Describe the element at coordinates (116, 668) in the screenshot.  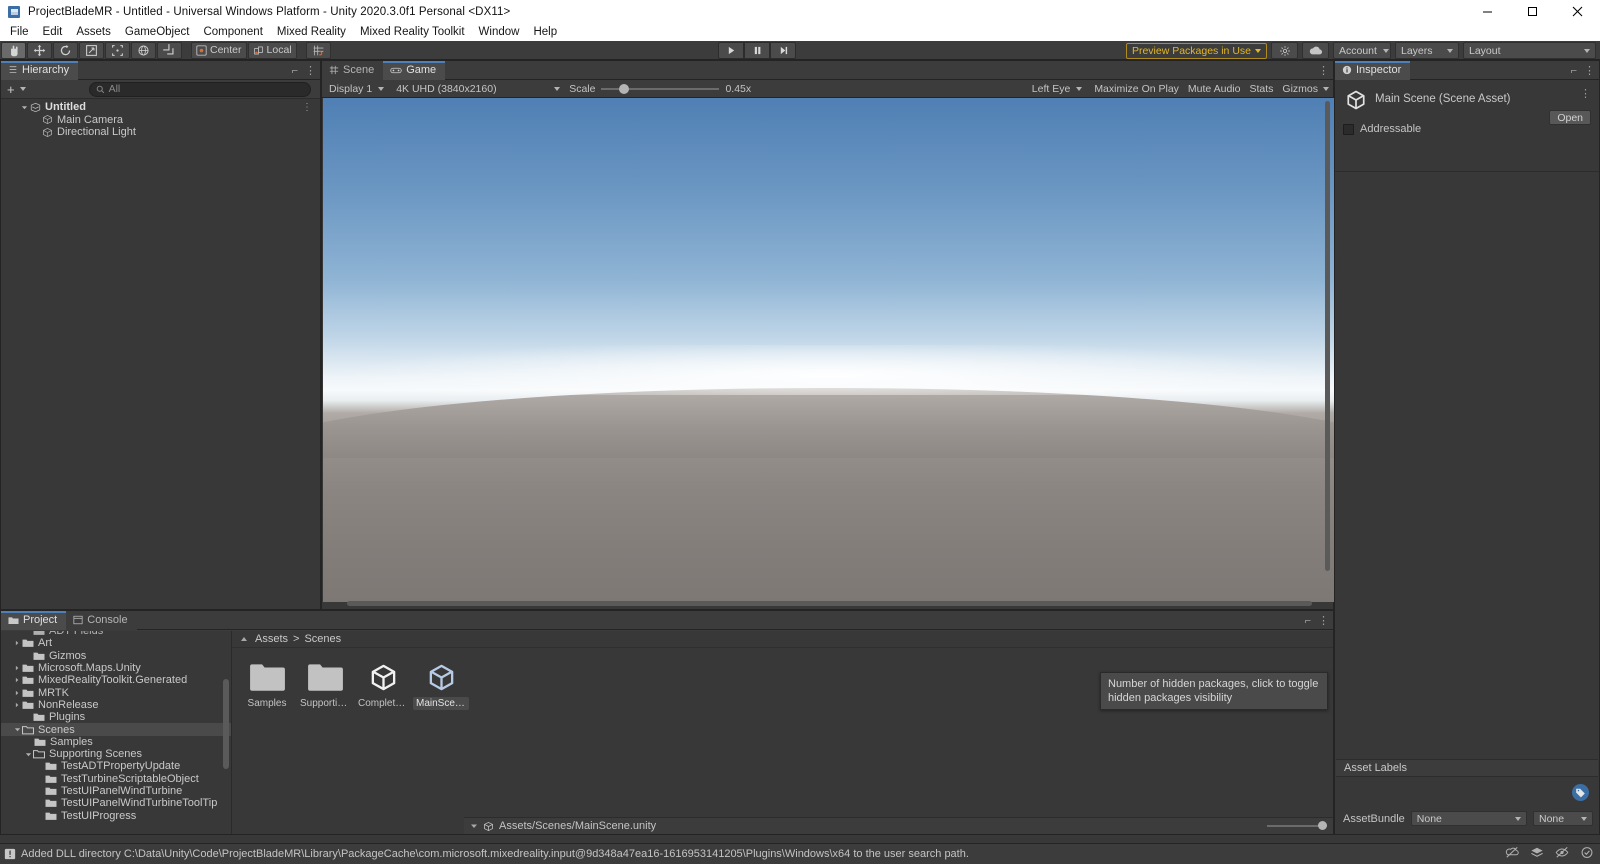
I see `tree-row-microsoft-maps-unity: Microsoft.Maps.Unity` at that location.